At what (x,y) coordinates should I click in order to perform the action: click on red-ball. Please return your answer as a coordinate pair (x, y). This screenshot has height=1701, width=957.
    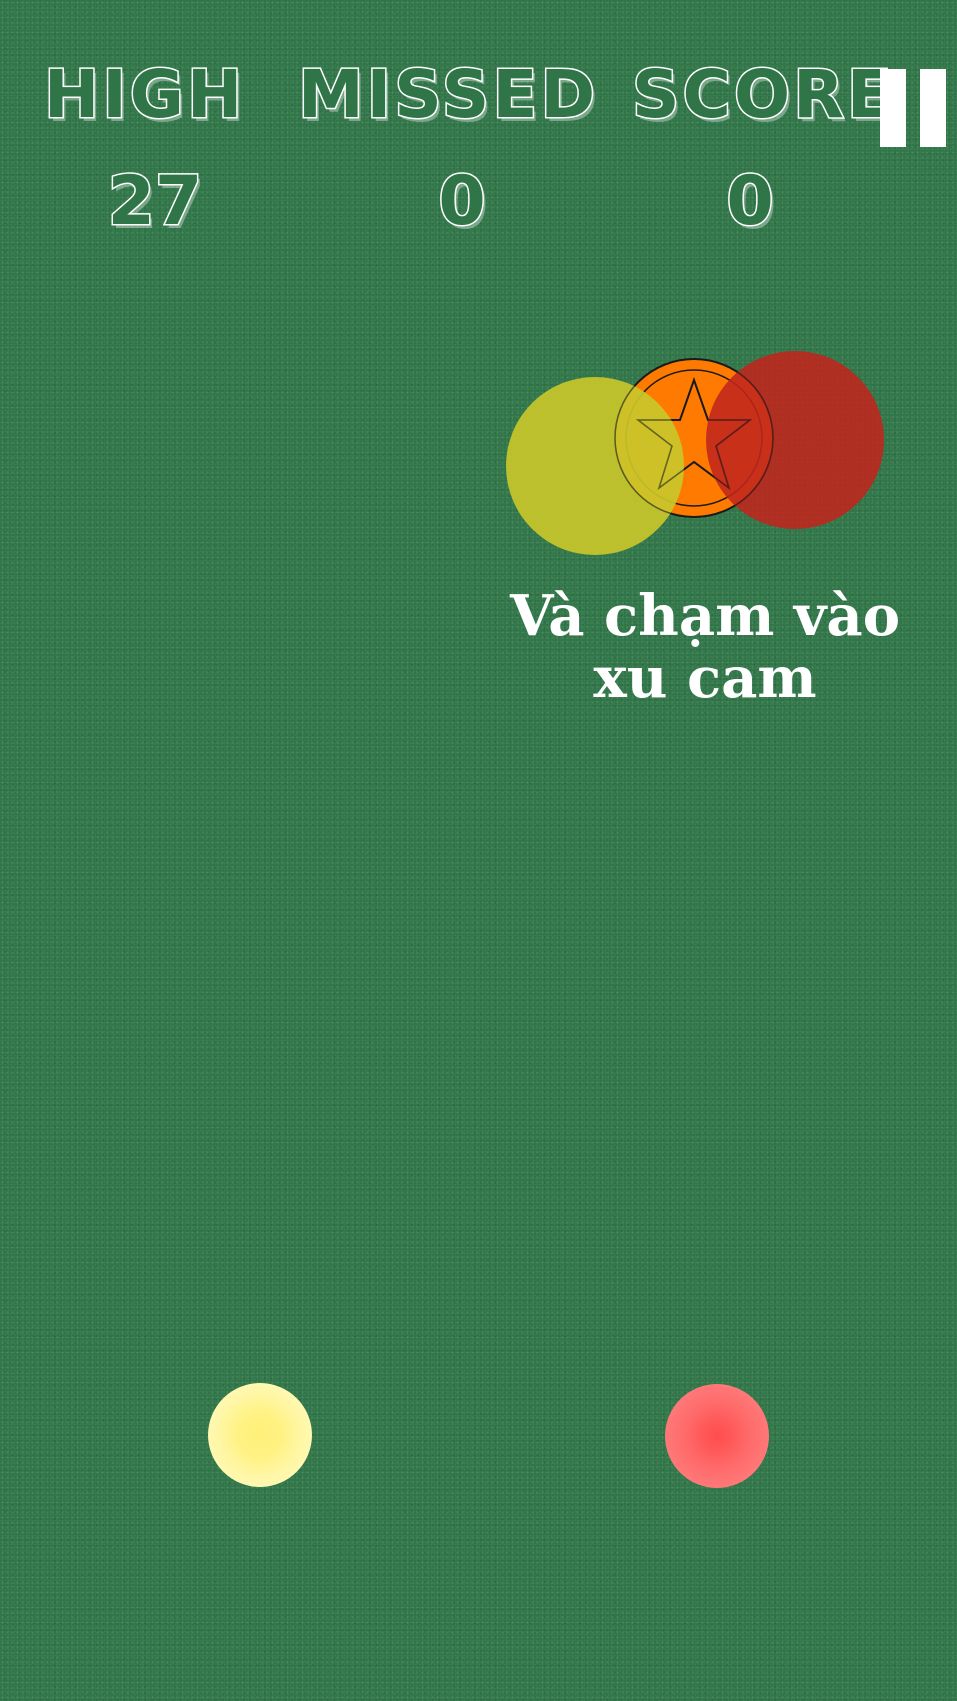
    Looking at the image, I should click on (795, 440).